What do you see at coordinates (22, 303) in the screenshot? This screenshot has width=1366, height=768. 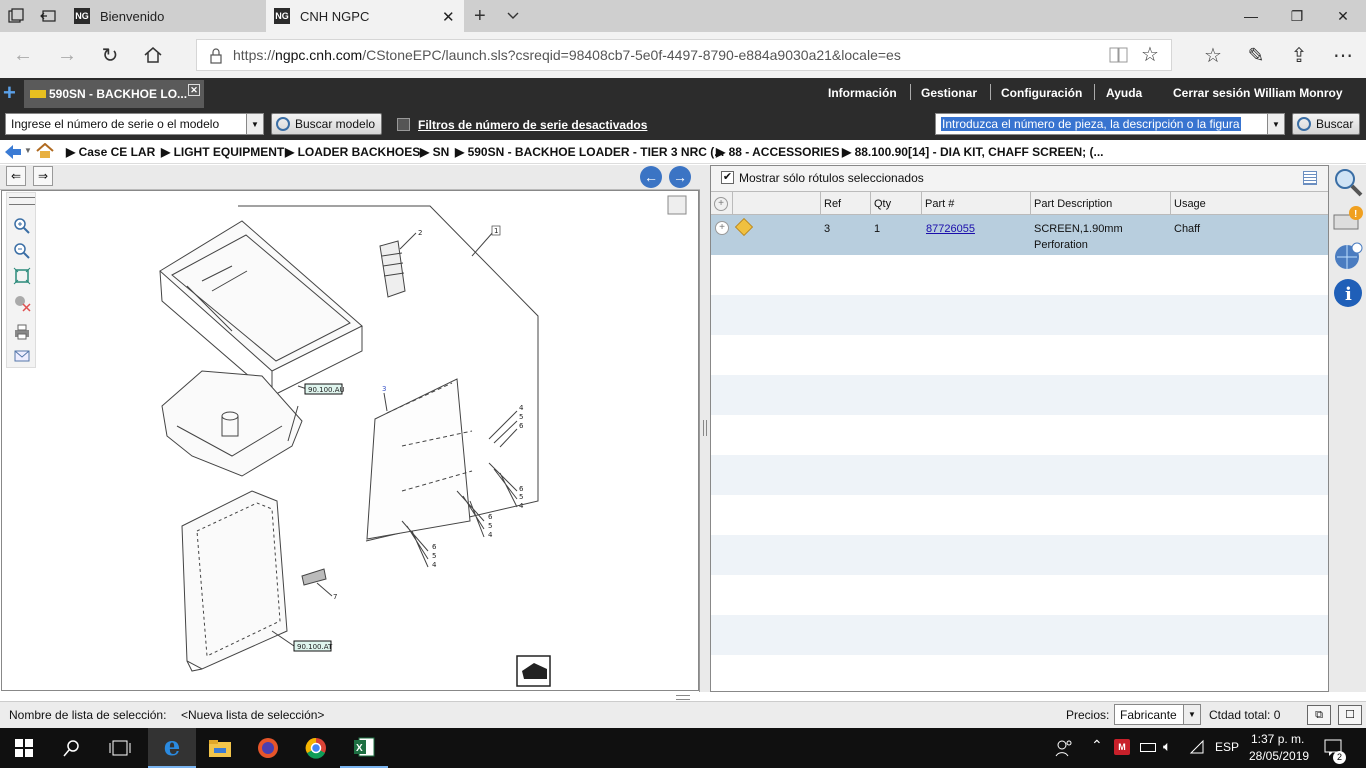 I see `clear-zoom-icon` at bounding box center [22, 303].